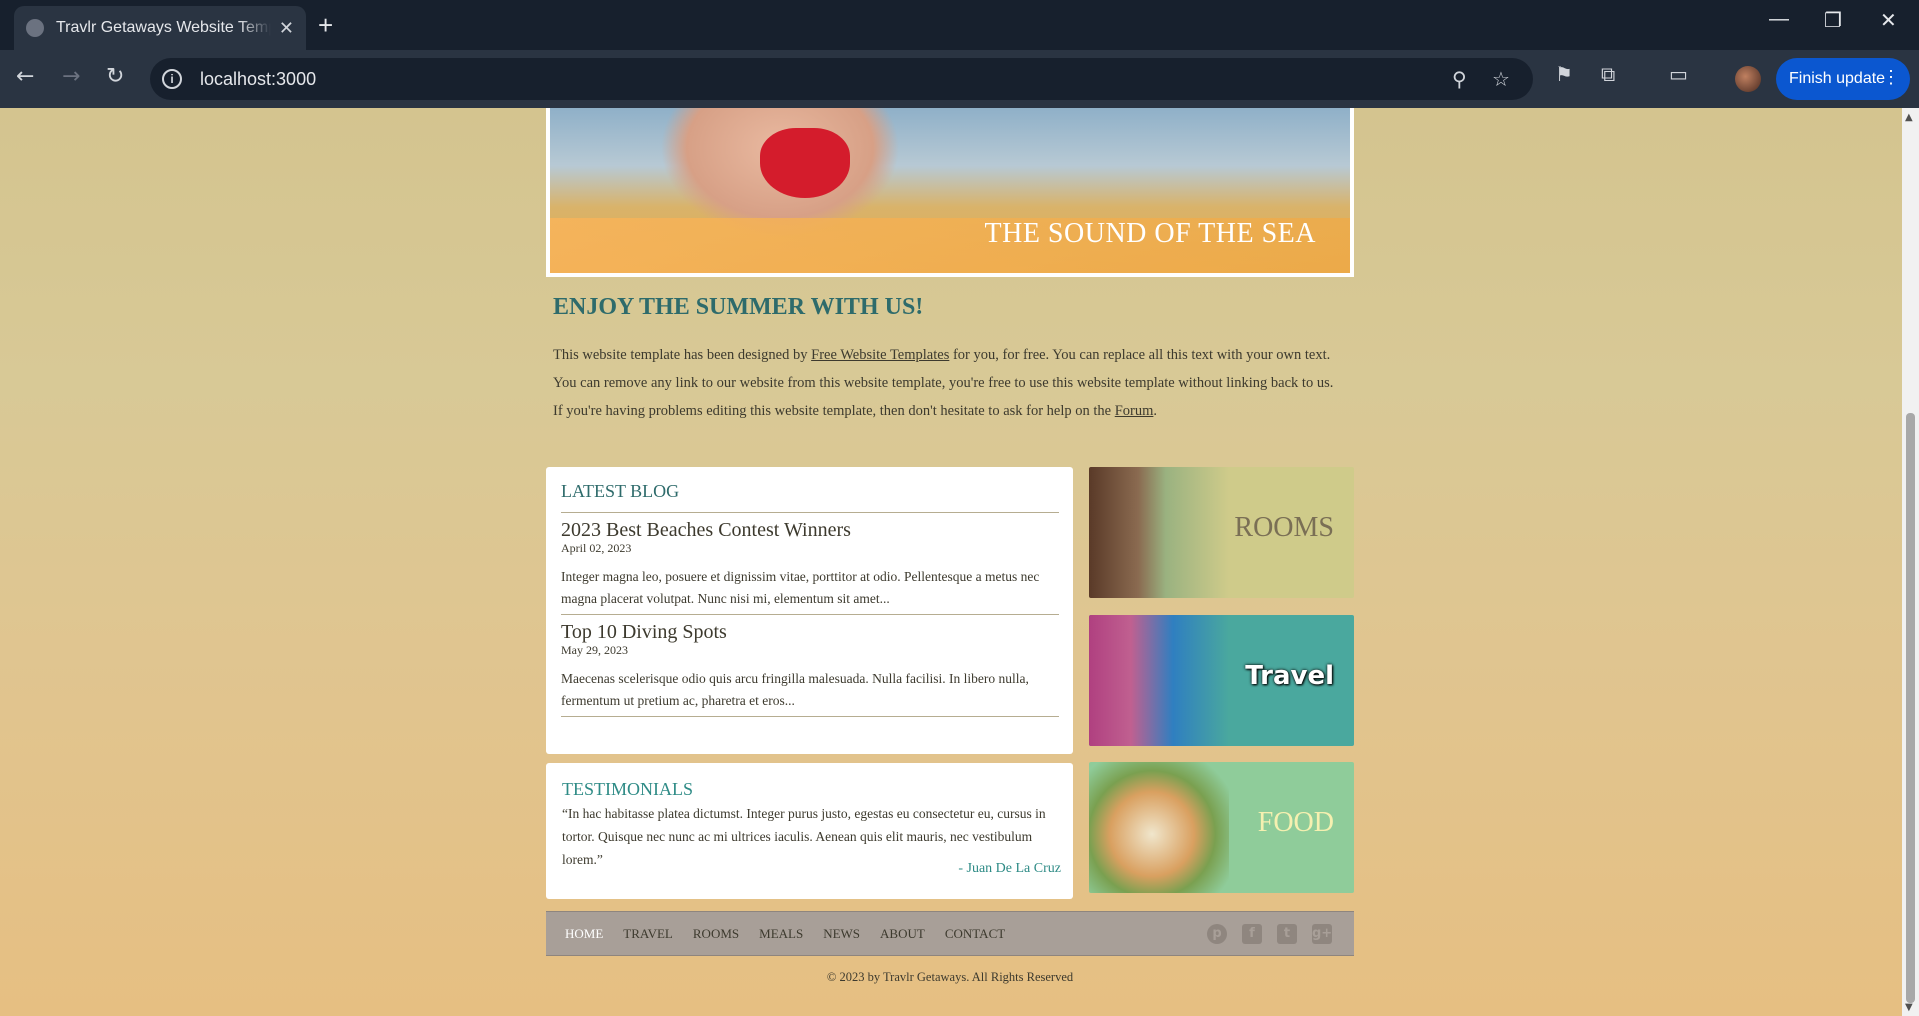 The width and height of the screenshot is (1919, 1016). Describe the element at coordinates (1909, 1007) in the screenshot. I see `scroll-down-icon: ▼` at that location.